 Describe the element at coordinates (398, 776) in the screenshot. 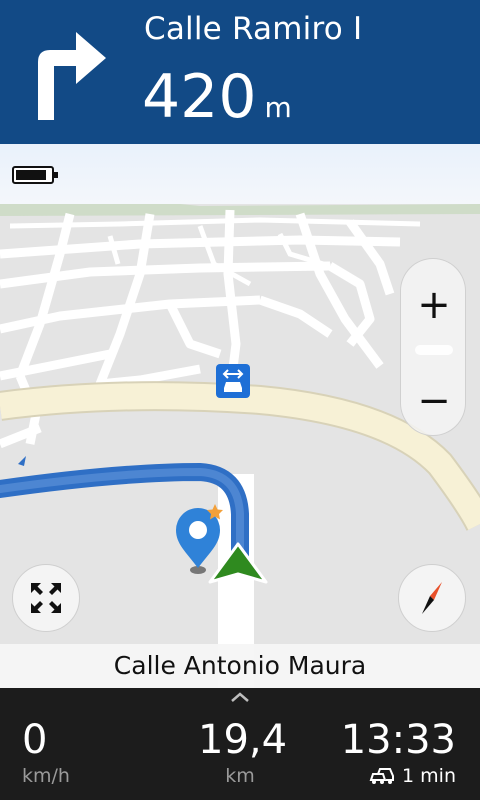

I see `traffic-delay: 1 min` at that location.